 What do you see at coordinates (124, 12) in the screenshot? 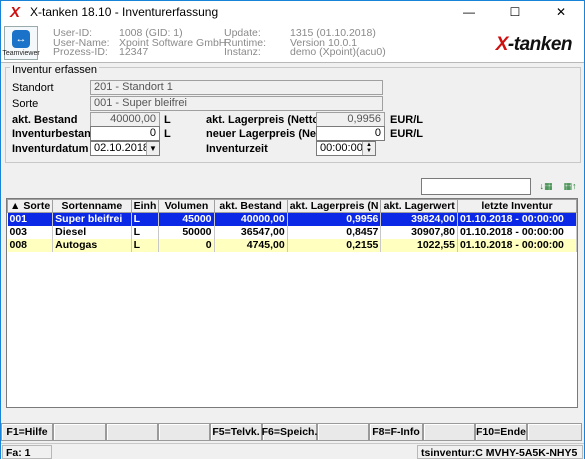
I see `window-title: X-tanken 18.10 - Inventurerfassung` at bounding box center [124, 12].